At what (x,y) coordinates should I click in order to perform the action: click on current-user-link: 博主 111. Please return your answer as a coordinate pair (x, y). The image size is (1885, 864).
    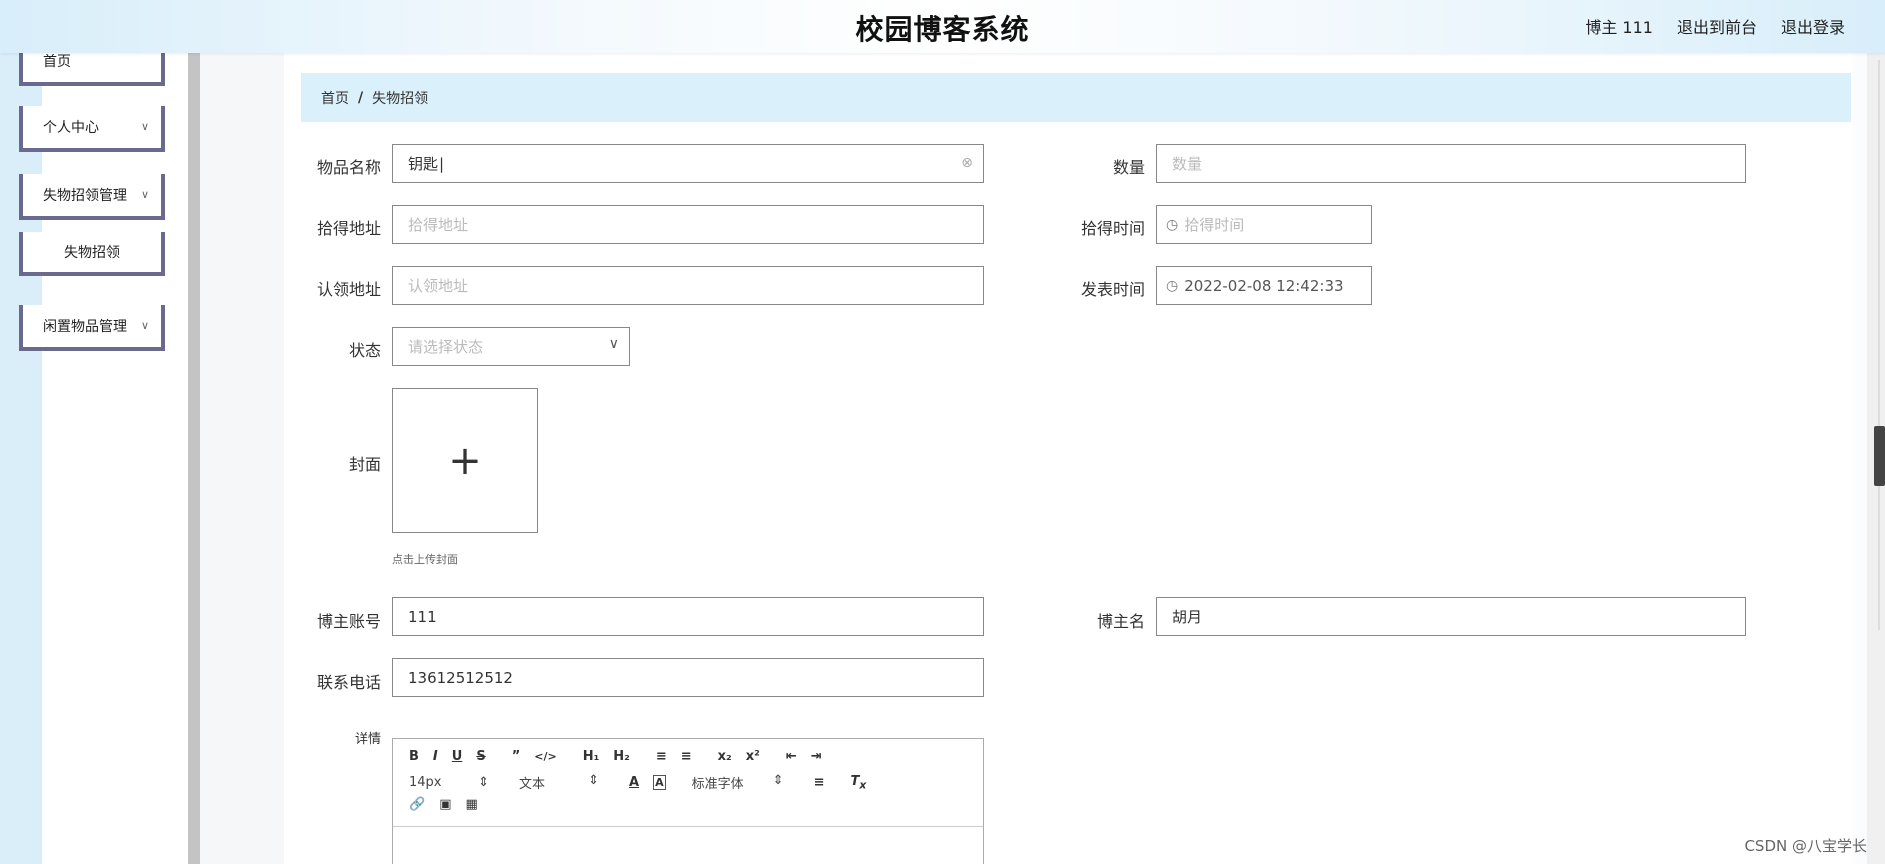
    Looking at the image, I should click on (1619, 26).